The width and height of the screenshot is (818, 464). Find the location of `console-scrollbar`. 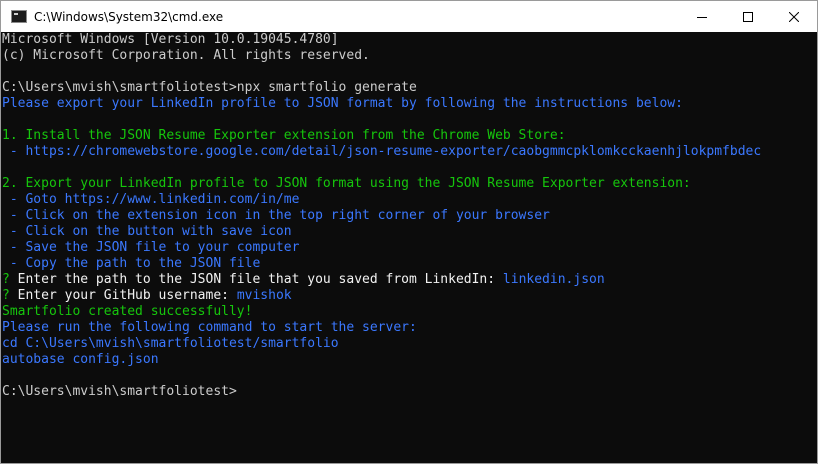

console-scrollbar is located at coordinates (808, 247).